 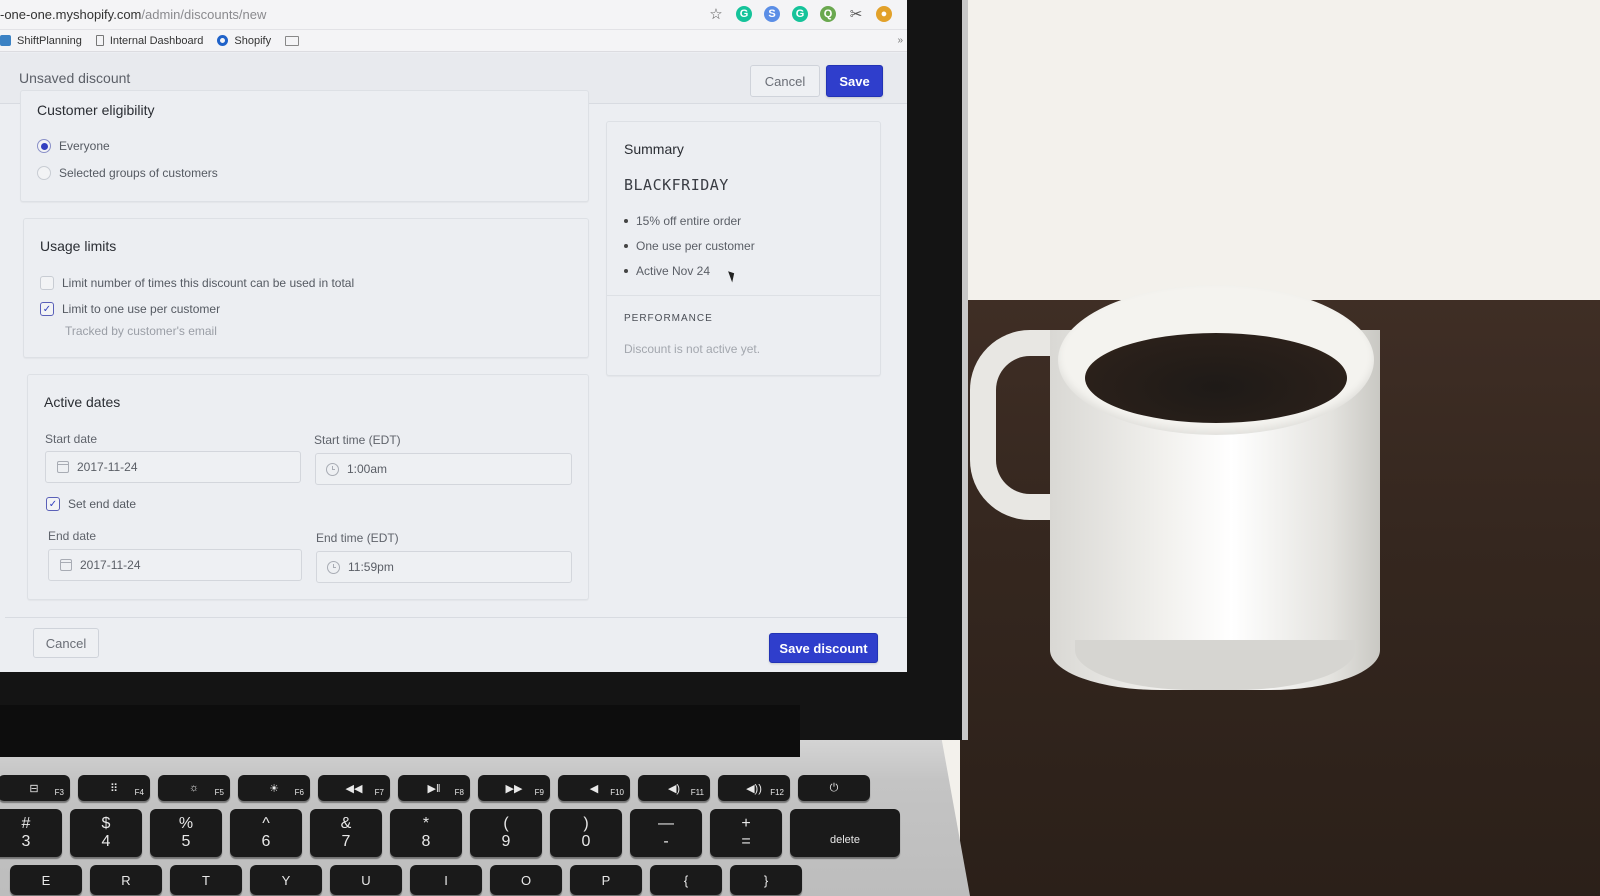 I want to click on key-top-label: —, so click(x=666, y=823).